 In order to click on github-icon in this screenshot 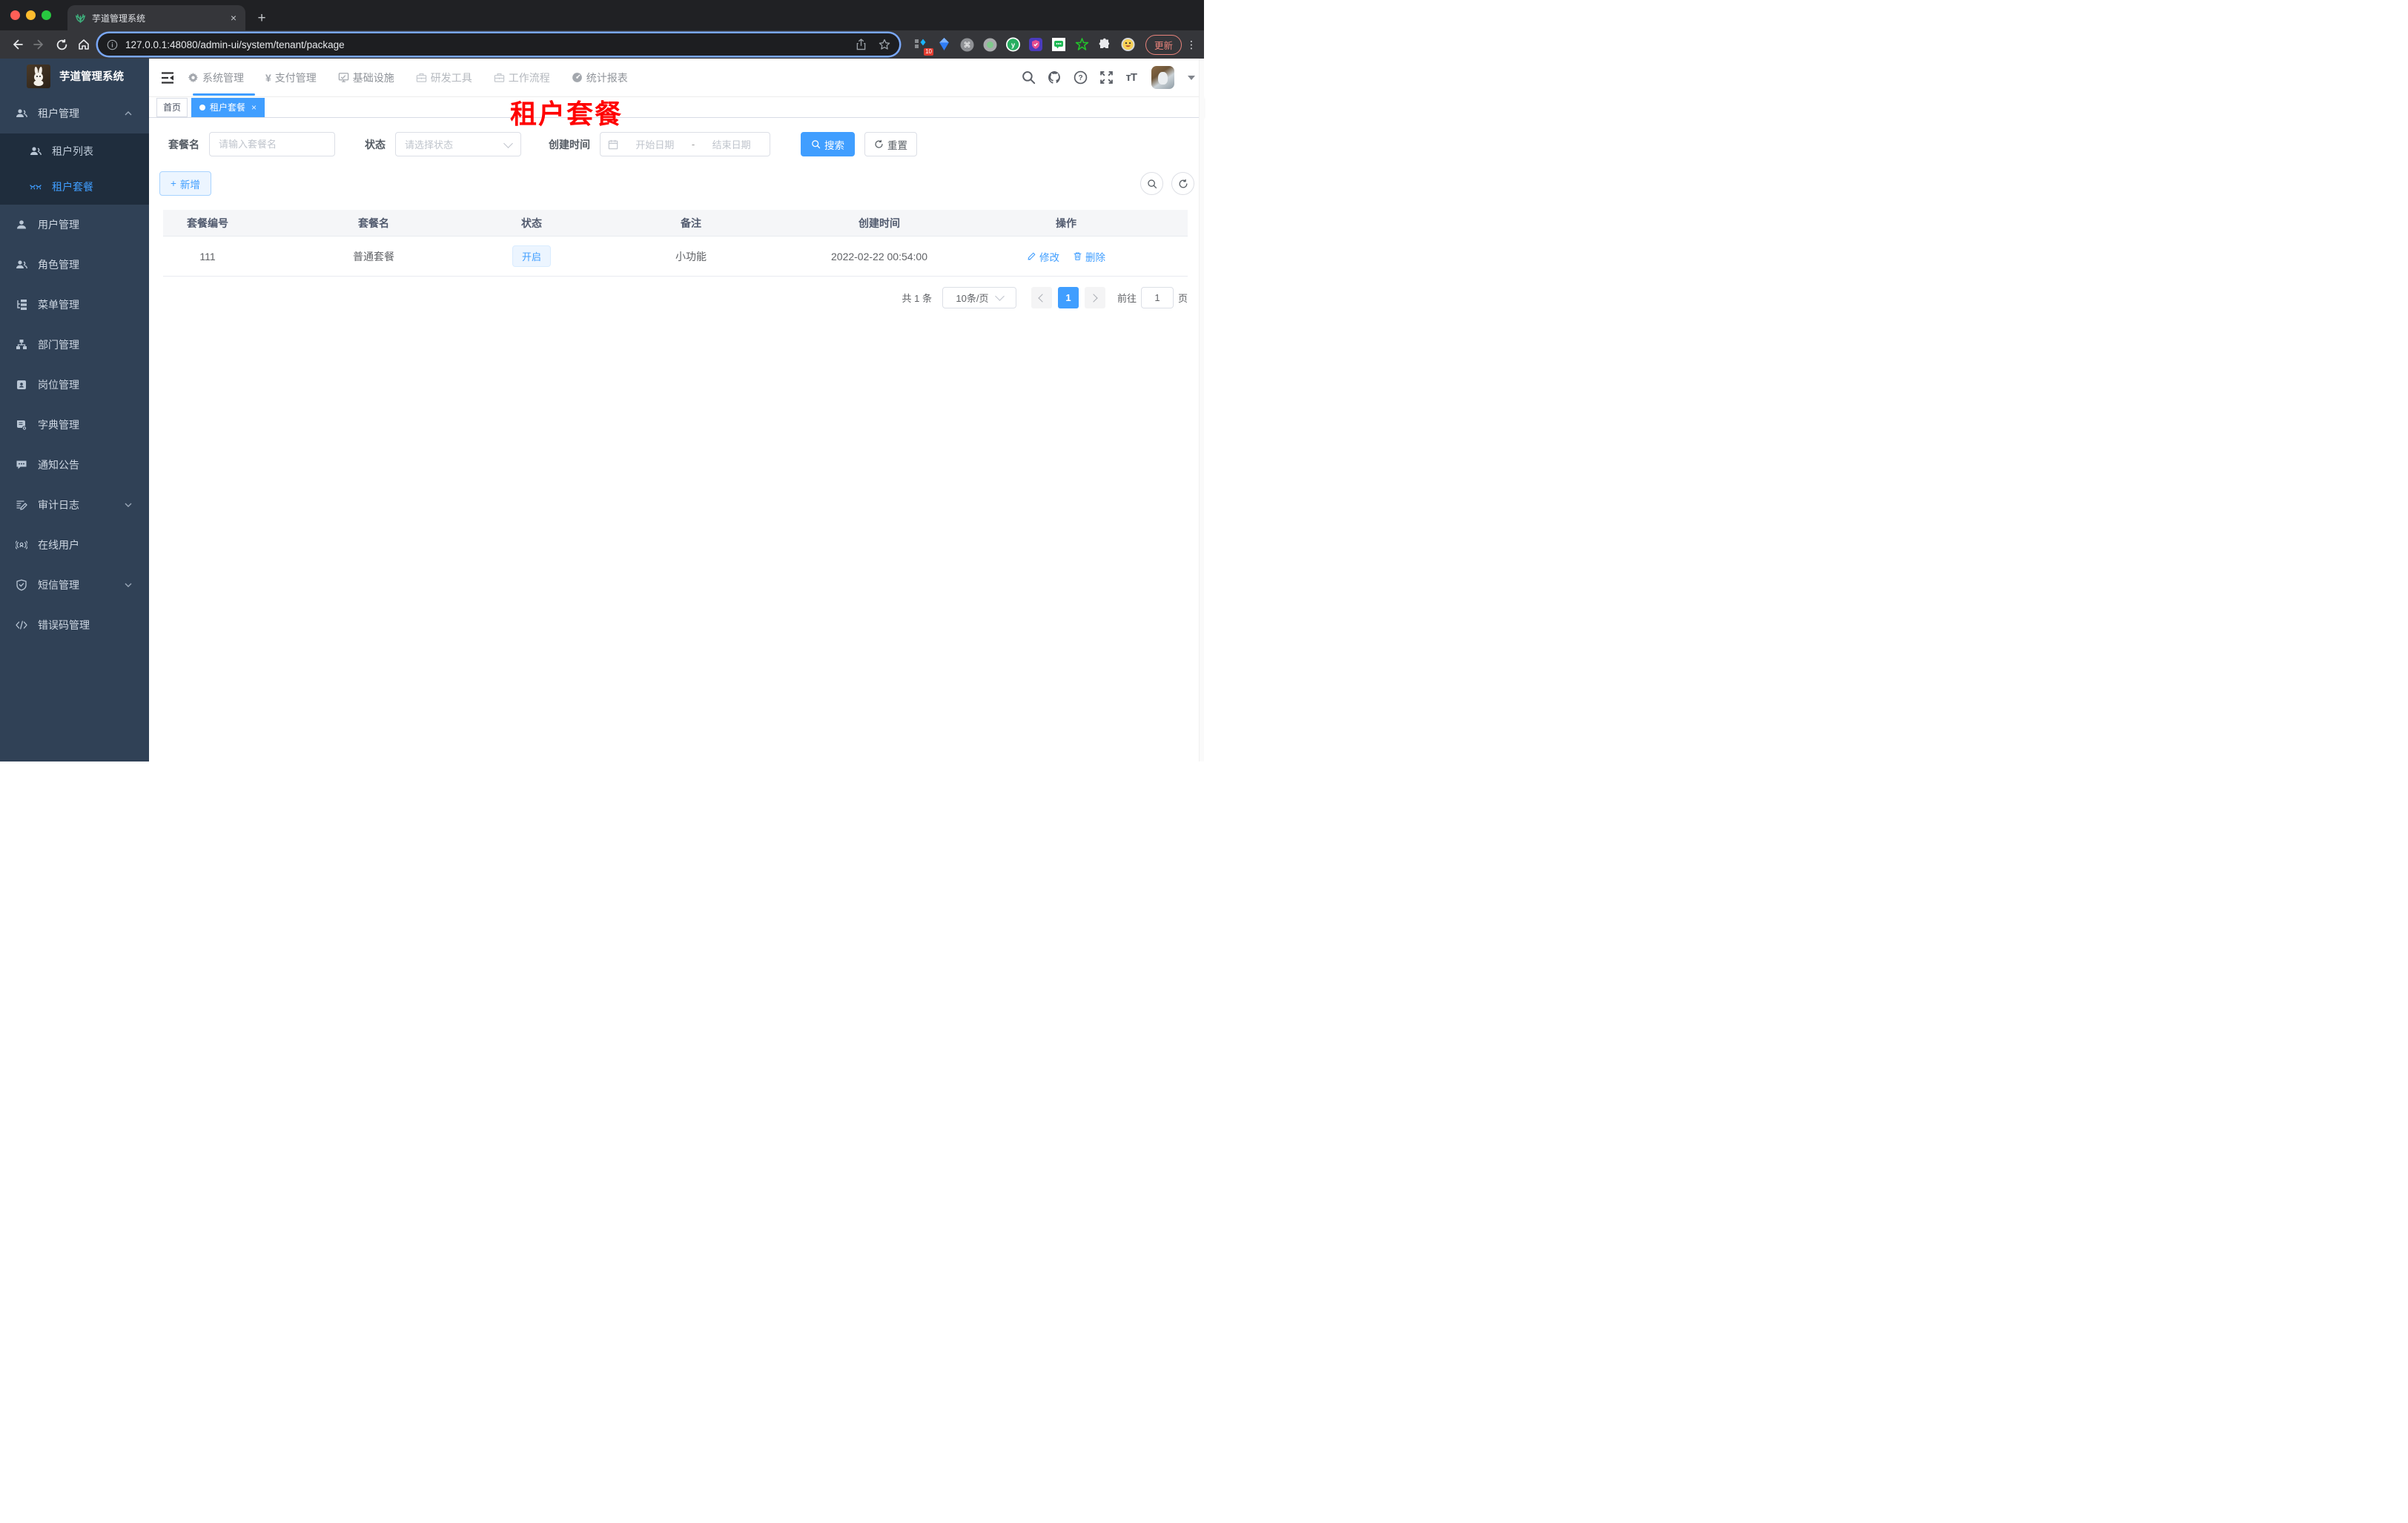, I will do `click(1055, 78)`.